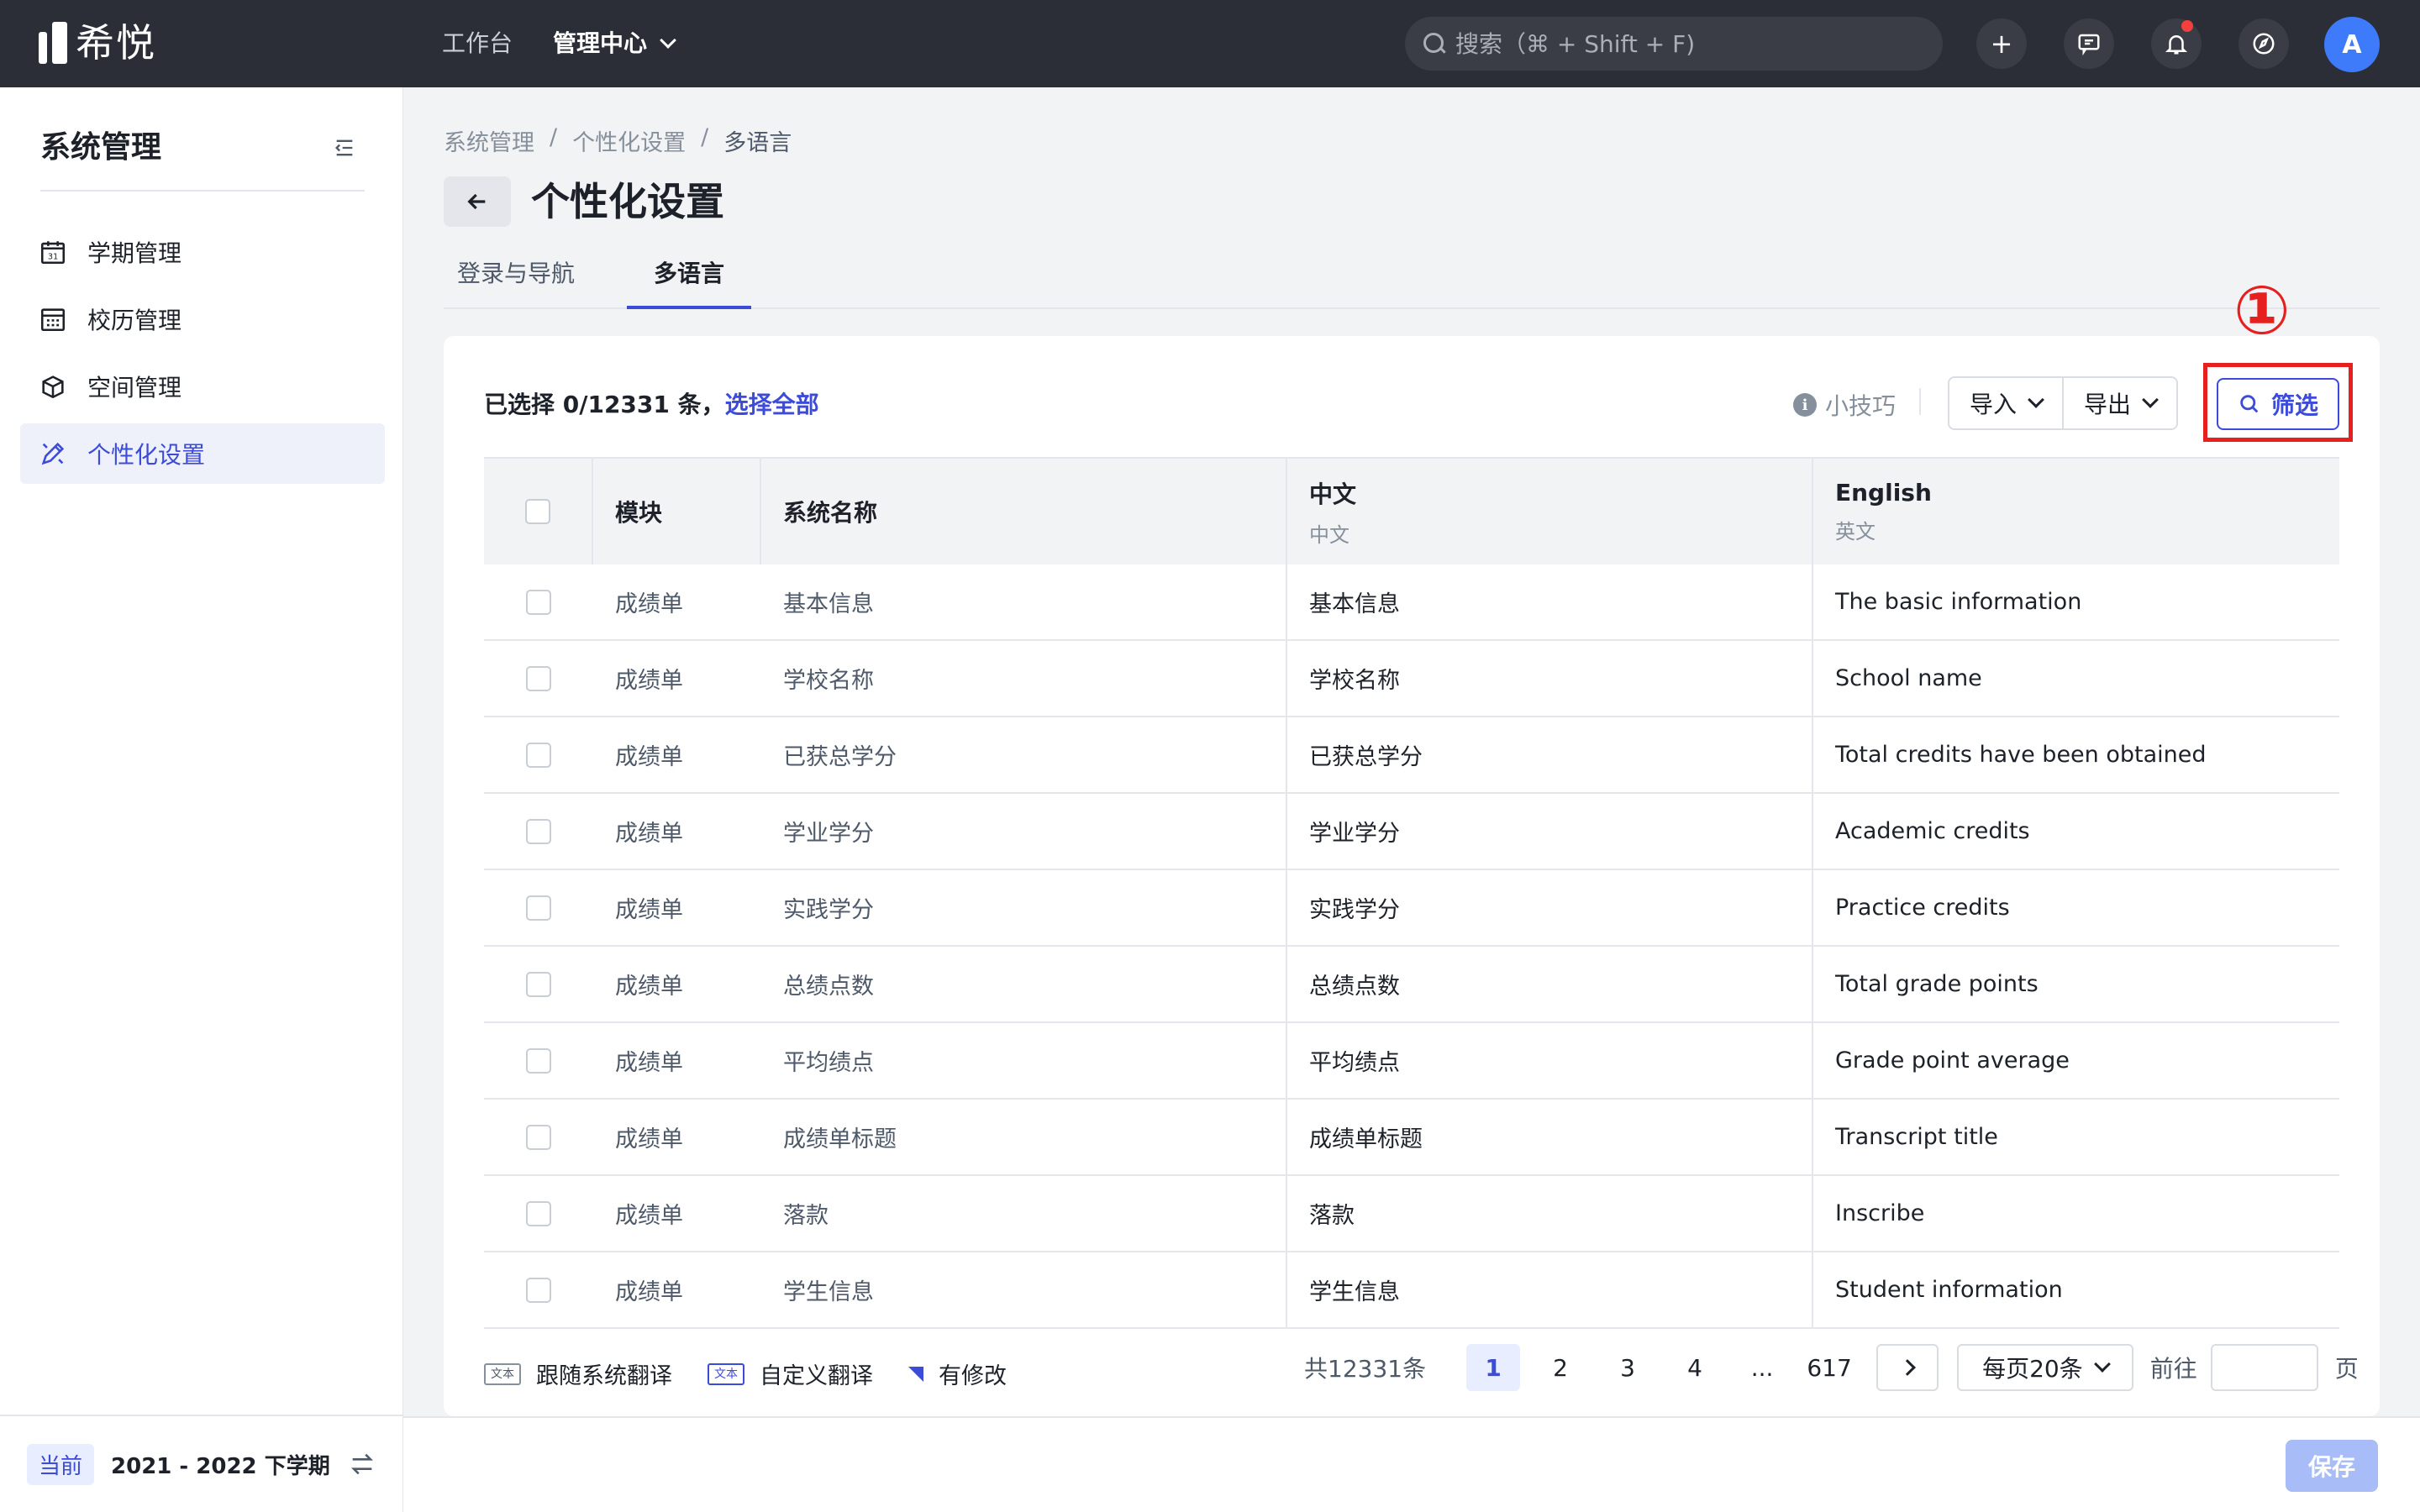 The height and width of the screenshot is (1512, 2420). I want to click on cell-chinese: 总绩点数, so click(1550, 984).